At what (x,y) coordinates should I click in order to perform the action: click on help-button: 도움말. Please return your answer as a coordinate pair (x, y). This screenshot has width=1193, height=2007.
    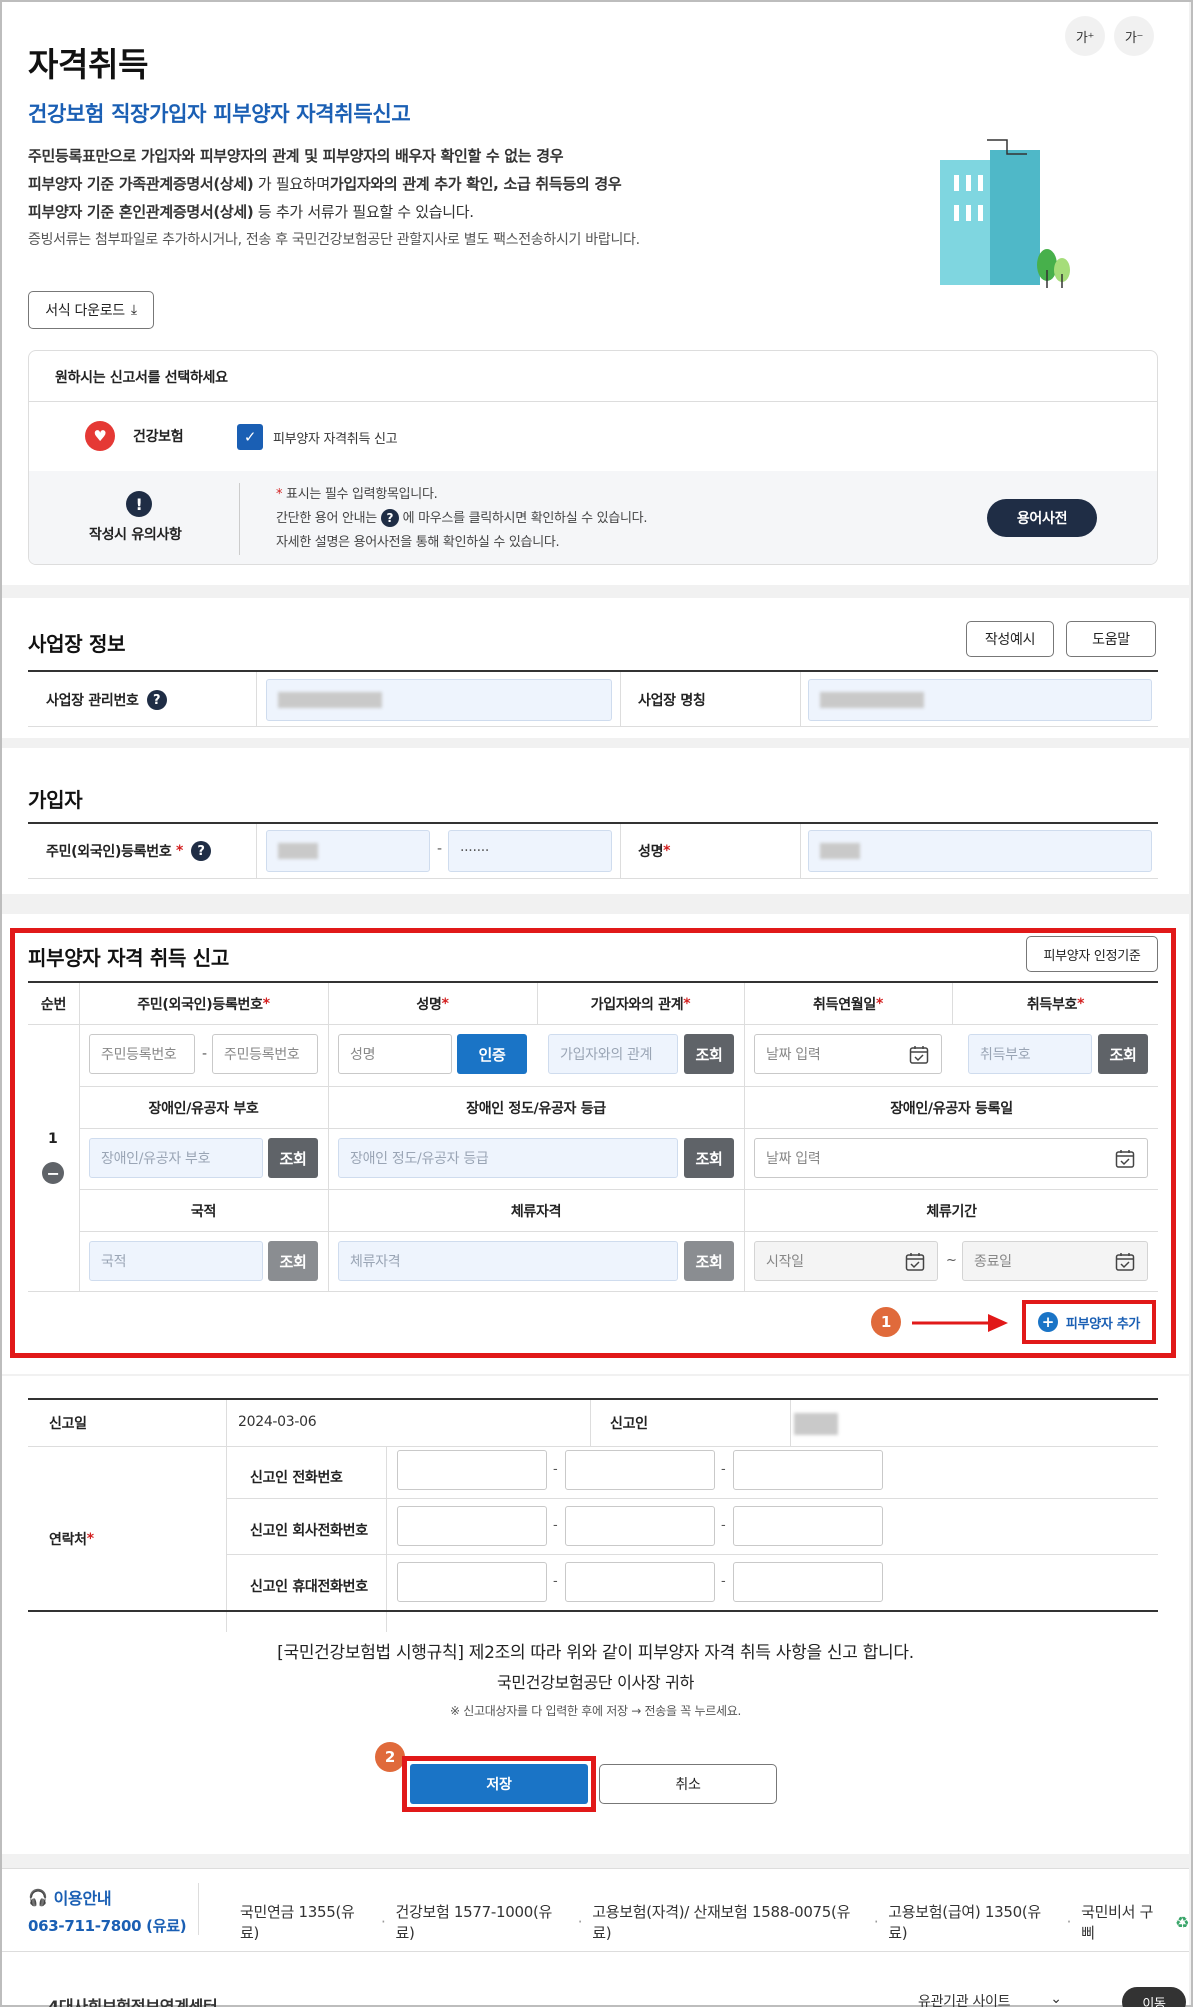
    Looking at the image, I should click on (1111, 639).